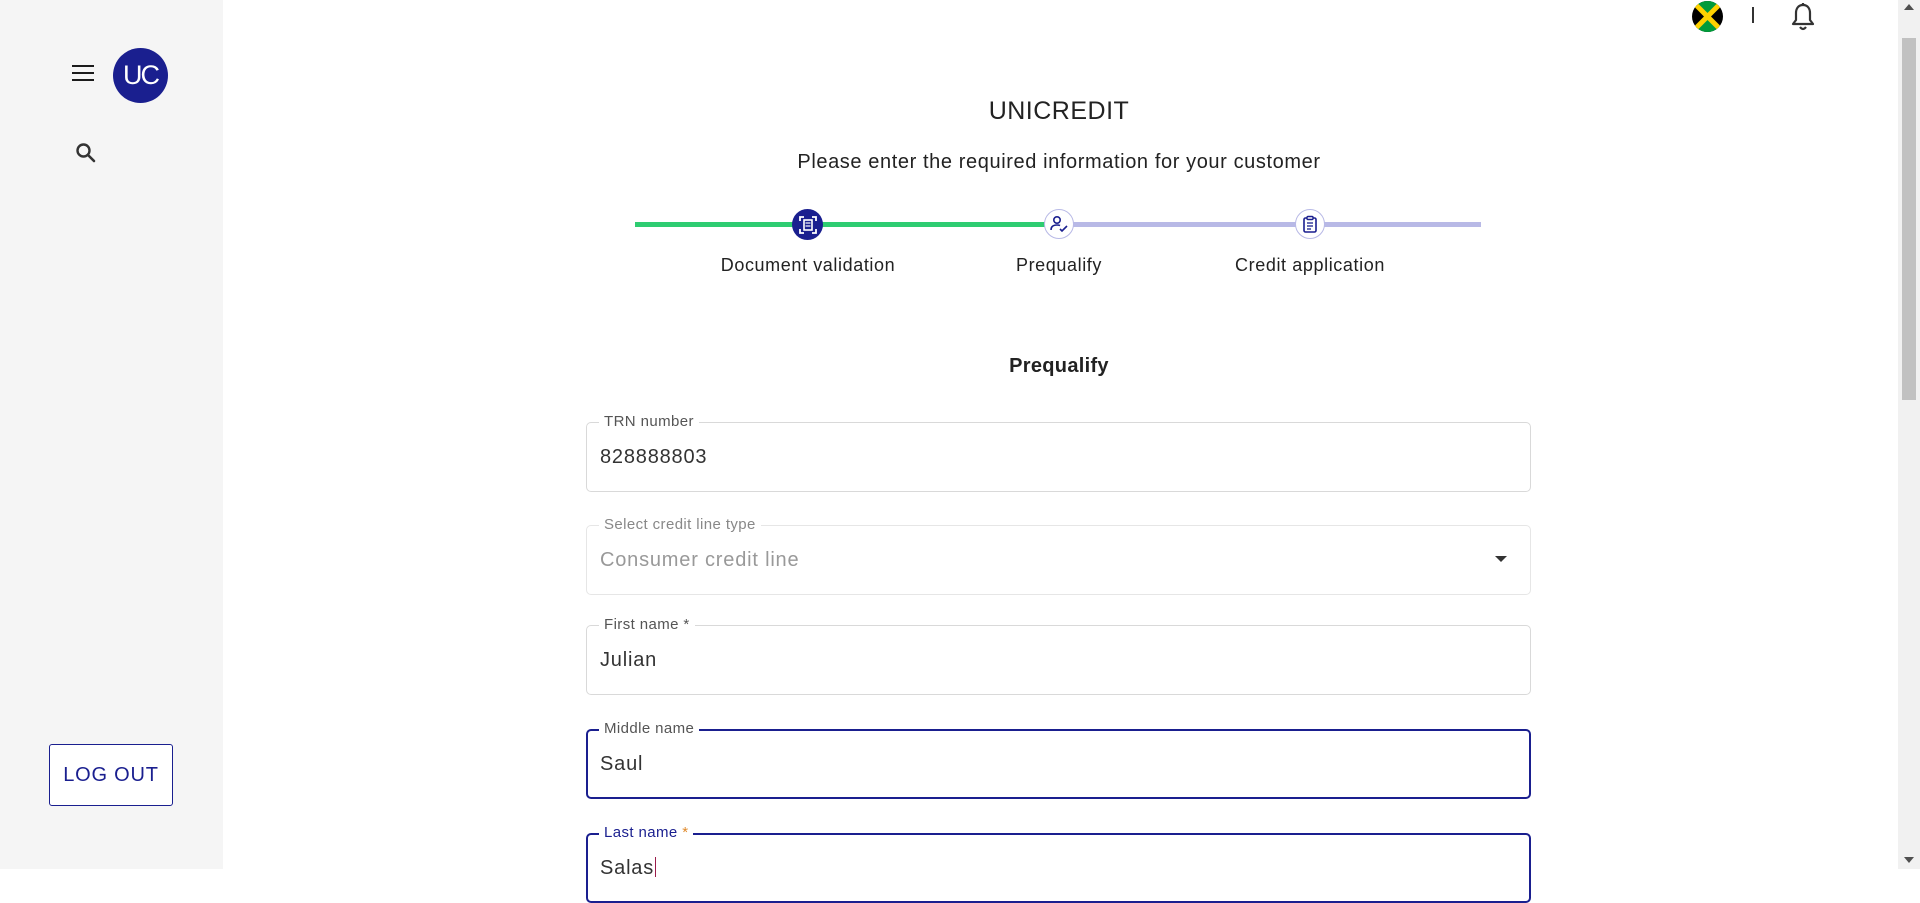 The height and width of the screenshot is (903, 1920). I want to click on document-scan-icon, so click(807, 224).